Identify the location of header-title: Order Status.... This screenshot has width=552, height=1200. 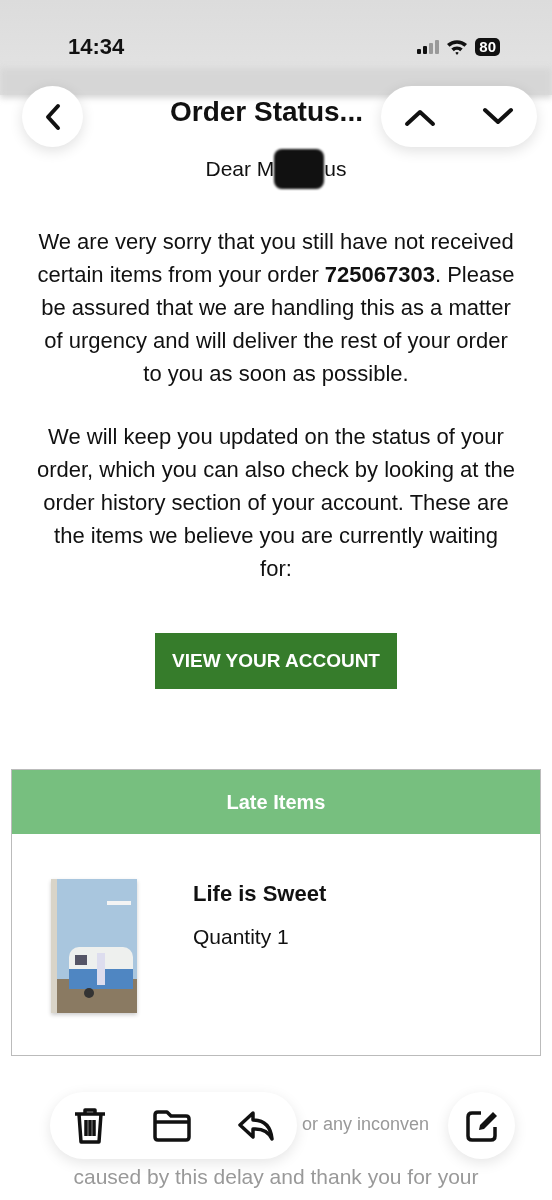
(266, 112).